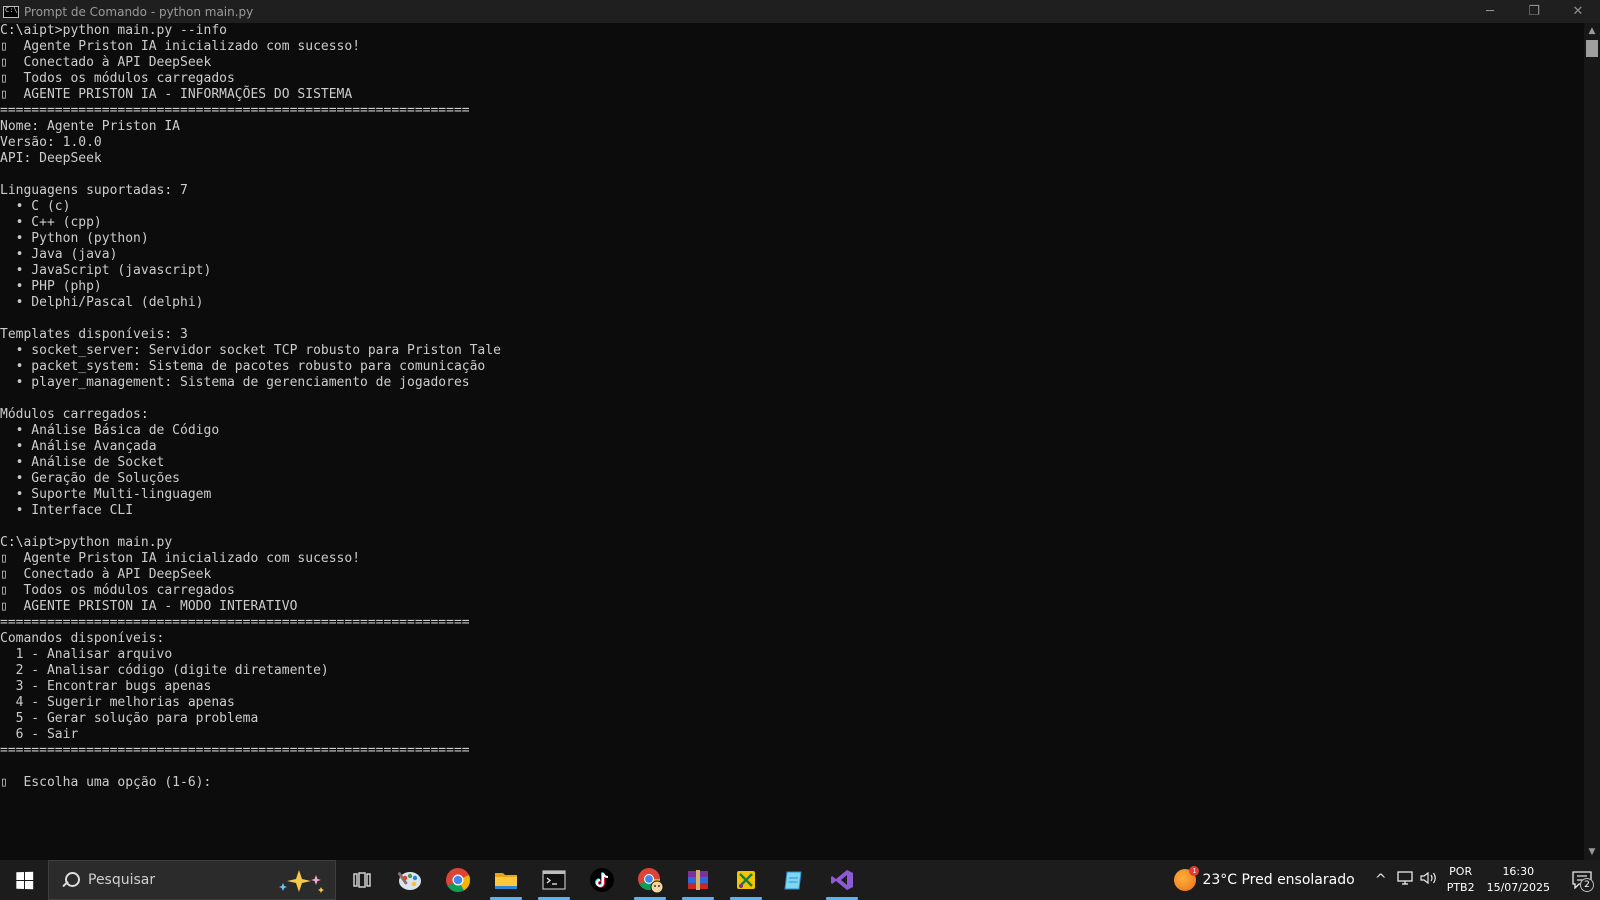  I want to click on taskbar-search: Pesquisar, so click(192, 880).